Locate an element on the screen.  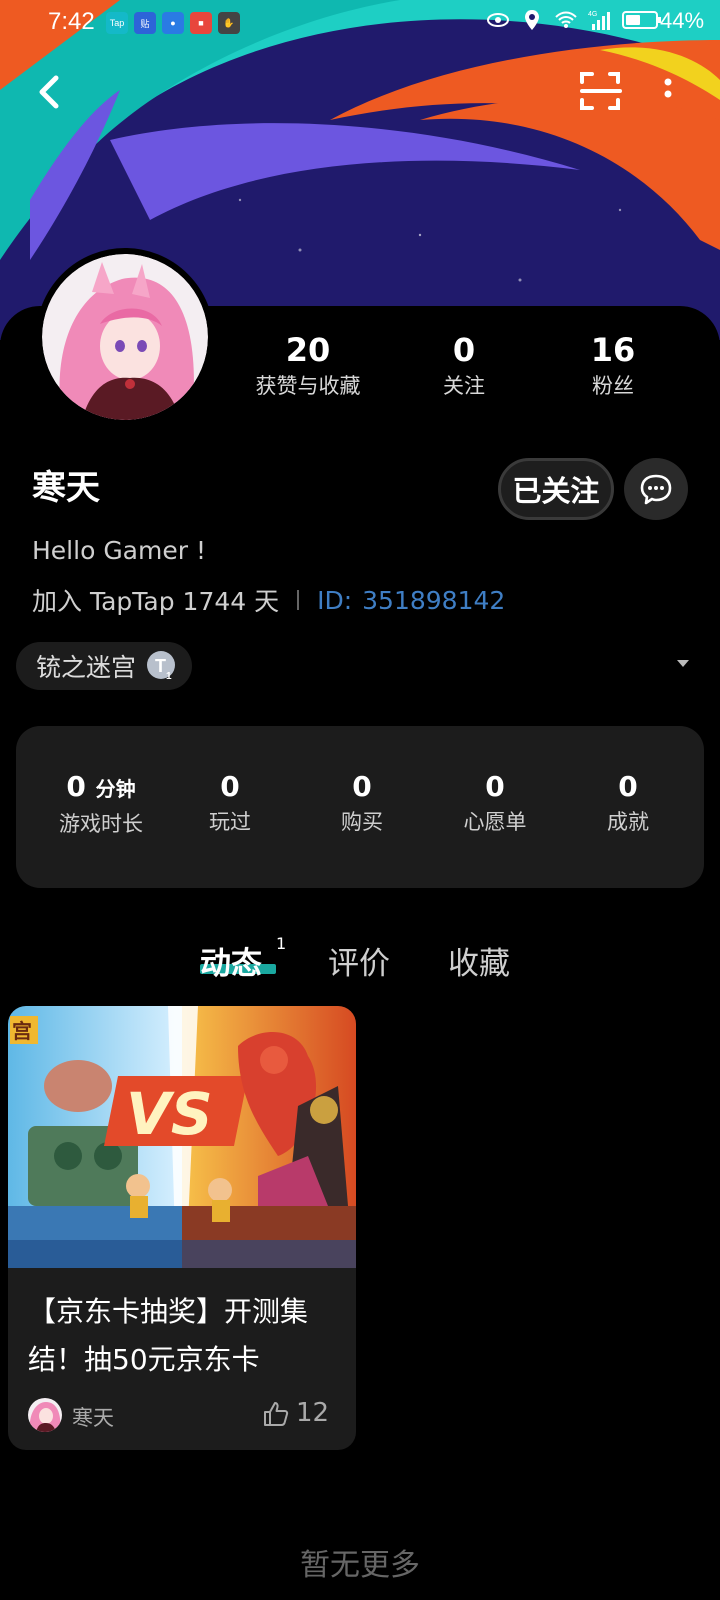
play-stat-achievements: 0 成就 is located at coordinates (628, 805).